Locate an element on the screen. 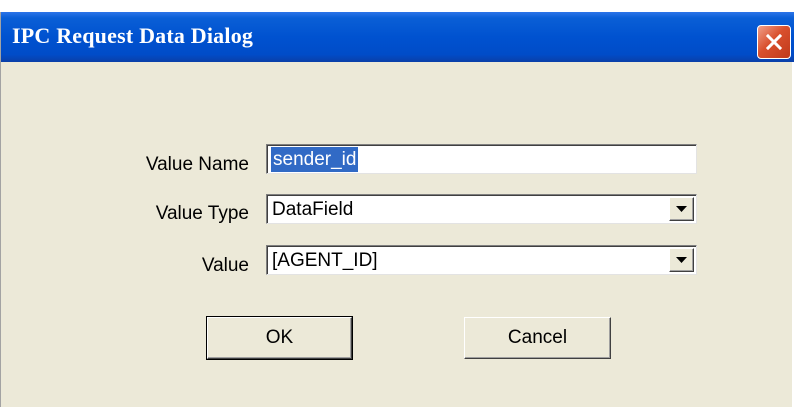 This screenshot has height=407, width=794. title-bar: IPC Request Data Dialog is located at coordinates (397, 37).